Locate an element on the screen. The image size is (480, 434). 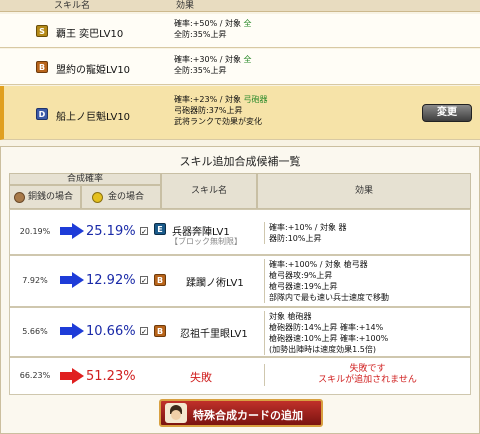
skill-row: B 盟約の寵姫LV10 確率:+30% / 対象 全 全防:35%上昇 is located at coordinates (240, 67).